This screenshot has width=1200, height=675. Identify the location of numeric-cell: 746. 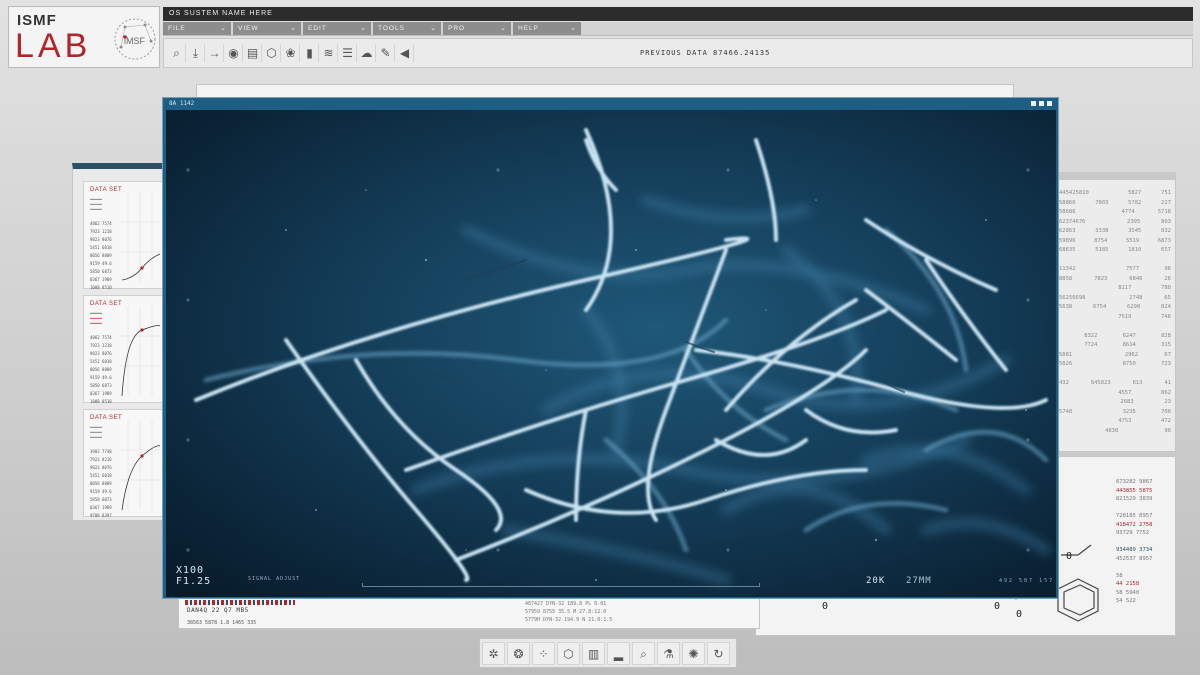
(1166, 316).